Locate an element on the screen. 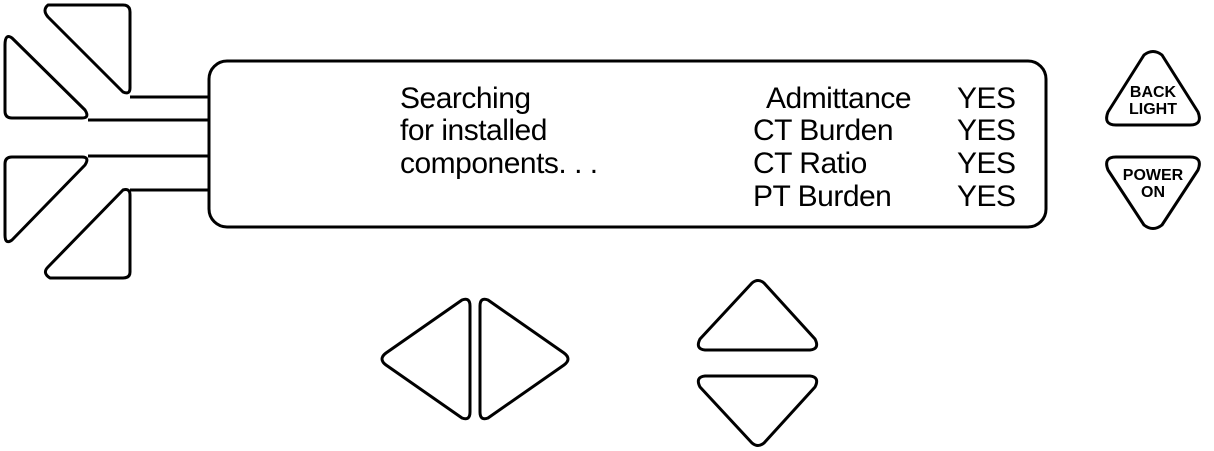 Image resolution: width=1214 pixels, height=451 pixels. soft-key-upper-top-icon is located at coordinates (87, 49).